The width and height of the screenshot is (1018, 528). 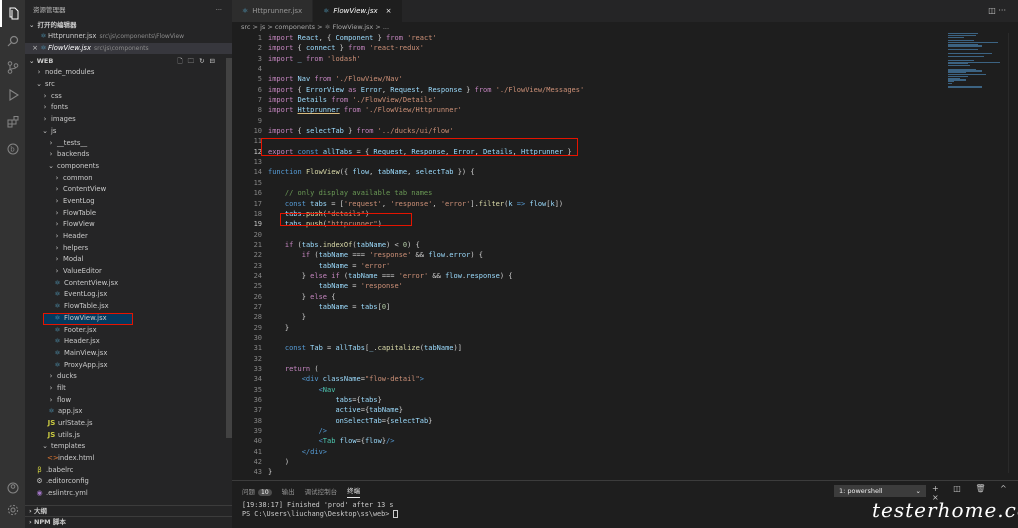 What do you see at coordinates (12, 94) in the screenshot?
I see `run-debug-icon` at bounding box center [12, 94].